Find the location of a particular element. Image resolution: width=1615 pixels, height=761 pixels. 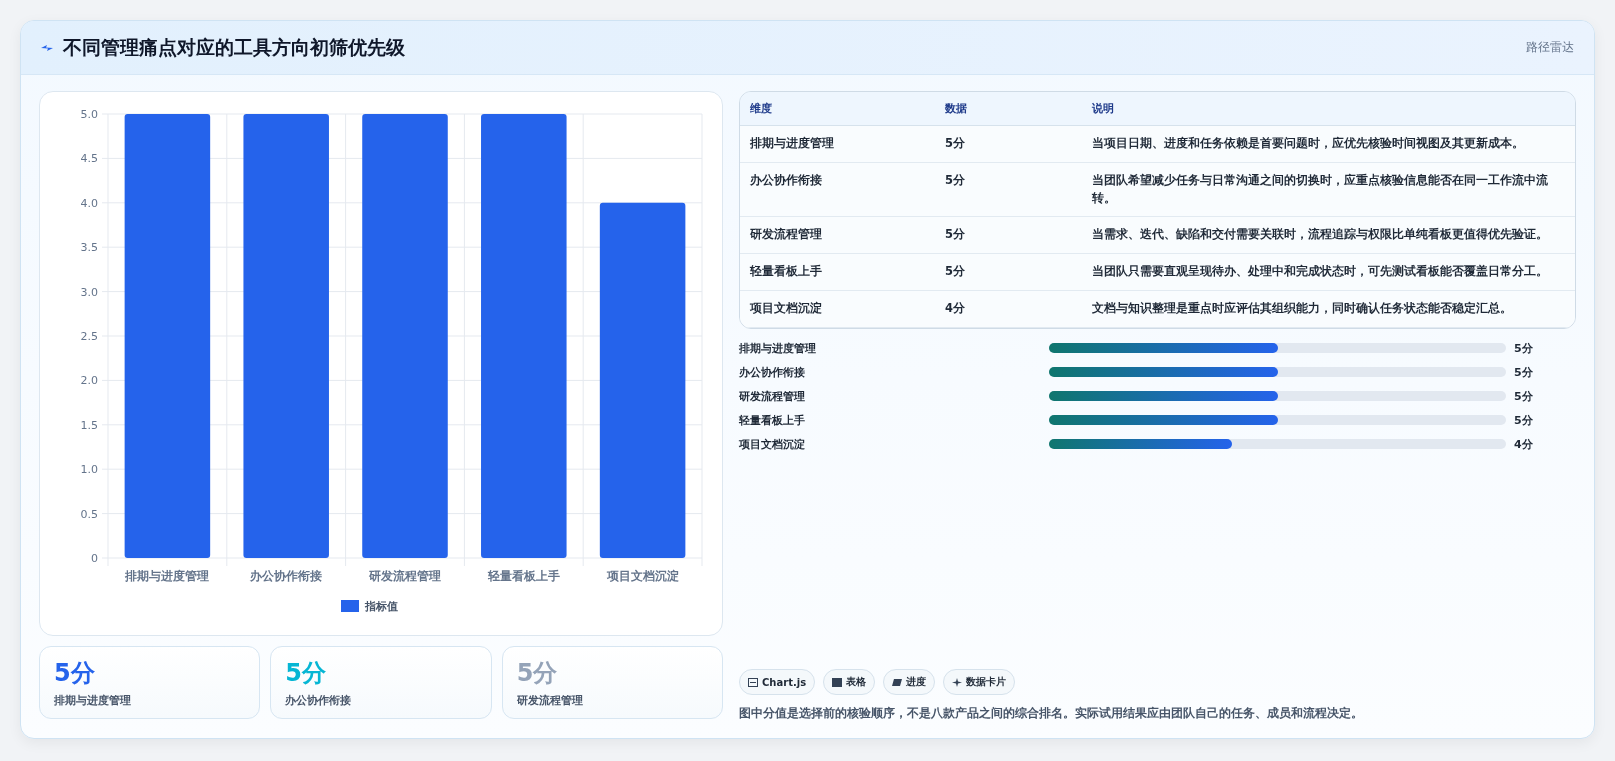

table-cell: 轻量看板上手 is located at coordinates (837, 273).